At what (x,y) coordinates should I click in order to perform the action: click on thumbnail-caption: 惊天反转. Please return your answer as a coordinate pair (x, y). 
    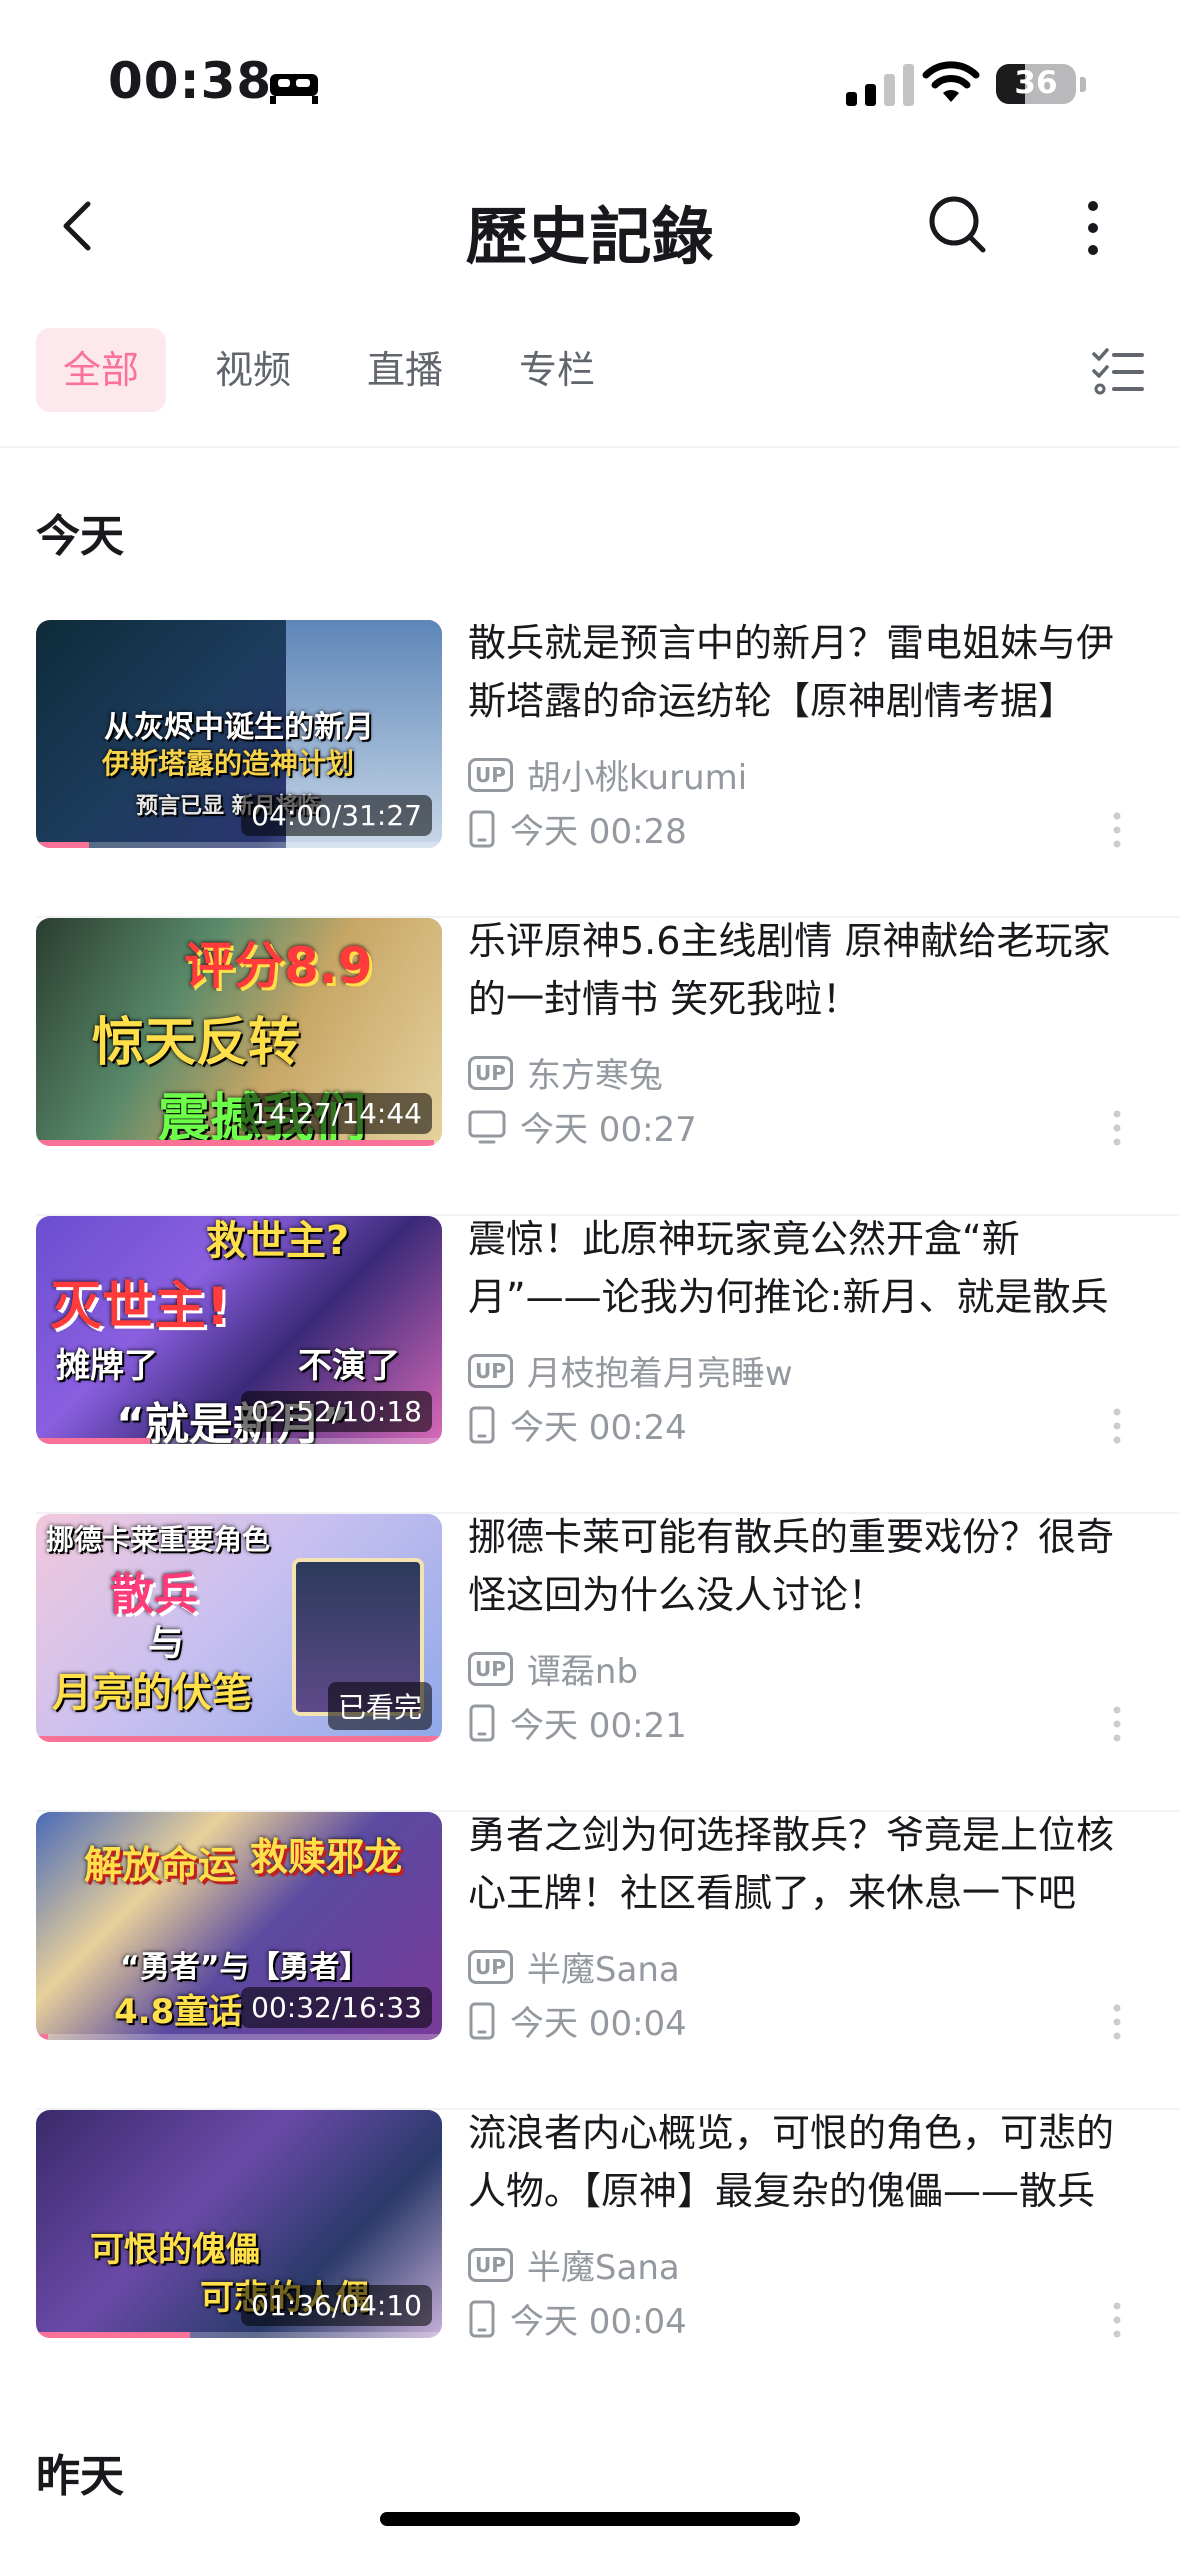
    Looking at the image, I should click on (196, 1043).